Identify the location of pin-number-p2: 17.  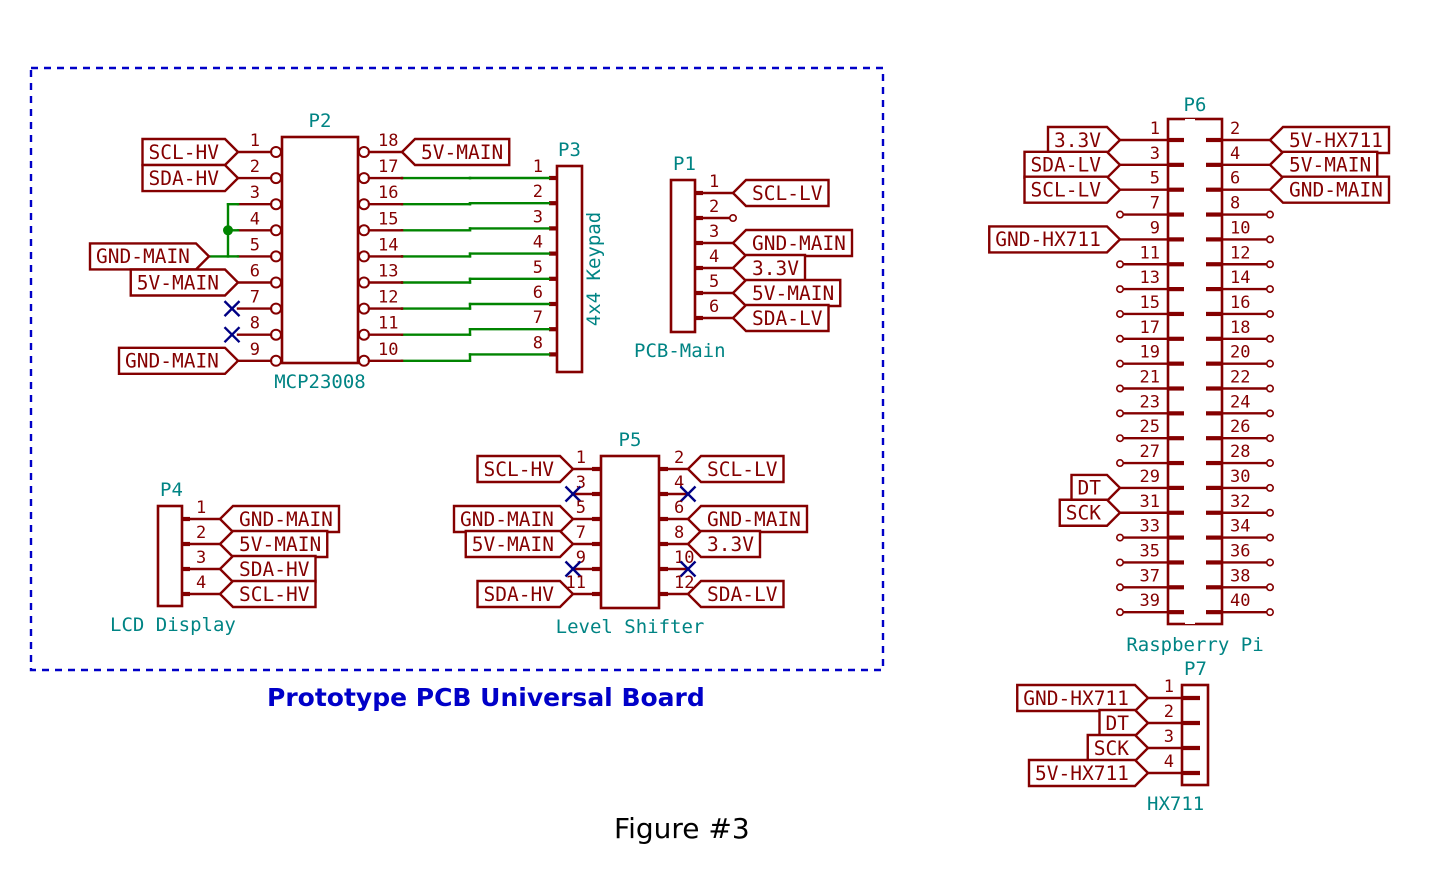
(388, 167).